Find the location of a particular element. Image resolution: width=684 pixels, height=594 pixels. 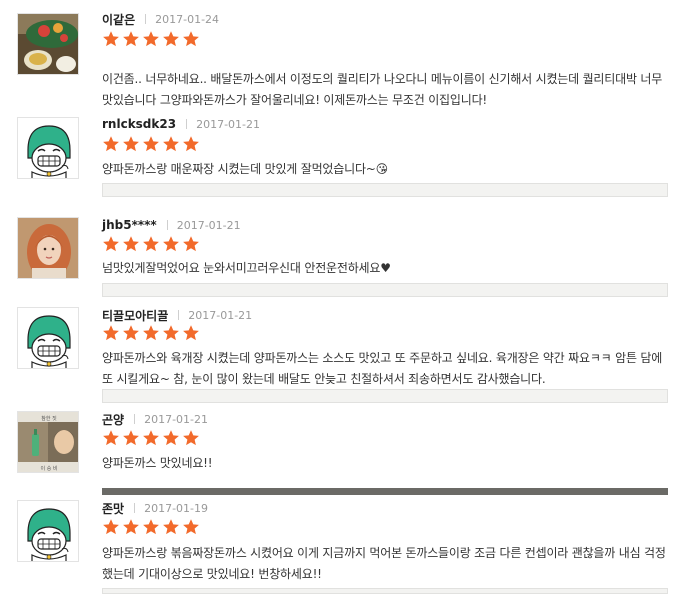

reviewer-name: 이같은 is located at coordinates (119, 19).